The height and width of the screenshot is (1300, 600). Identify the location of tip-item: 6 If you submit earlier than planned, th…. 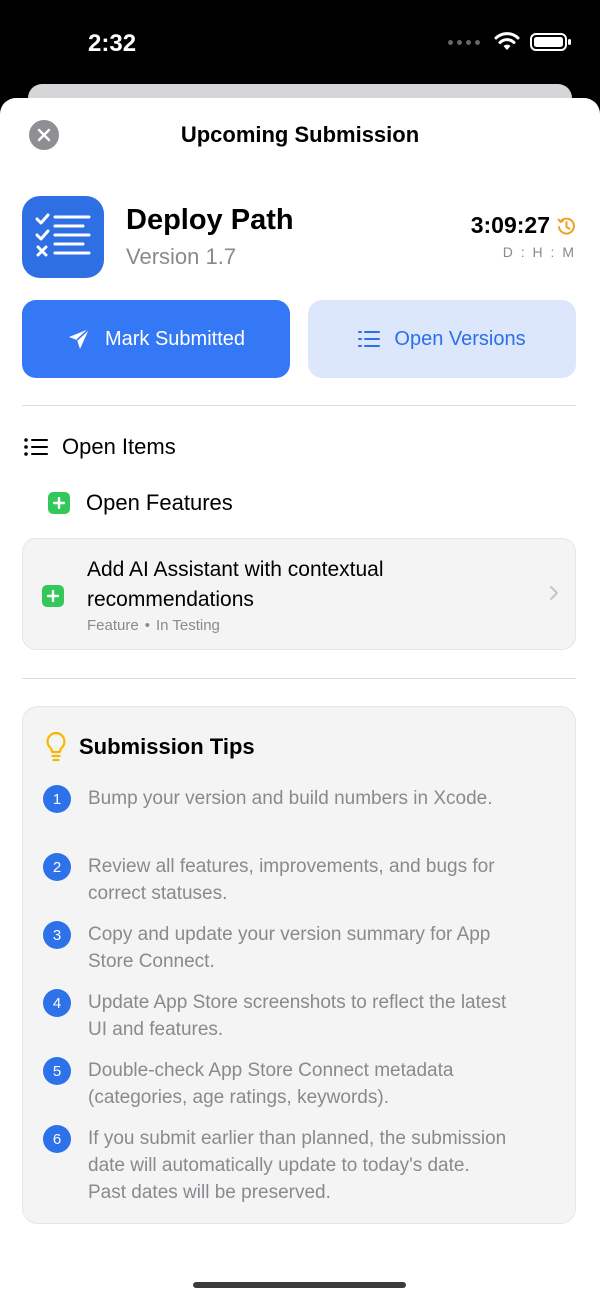
(303, 1165).